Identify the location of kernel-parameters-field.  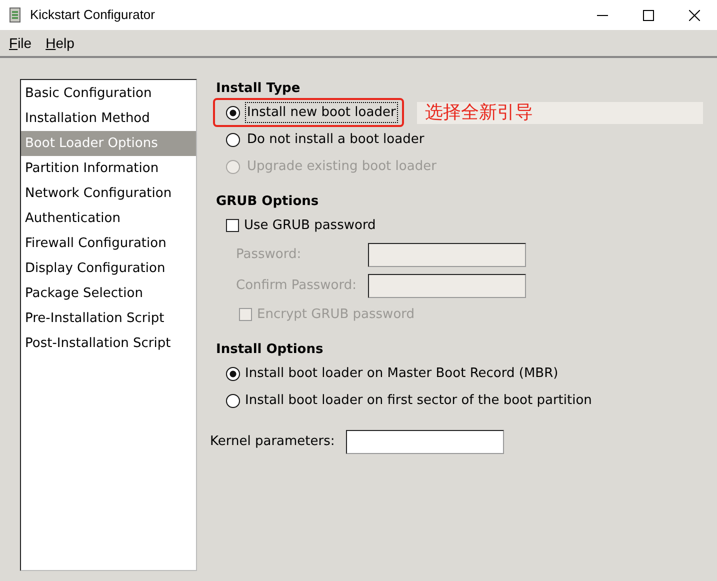
(425, 442).